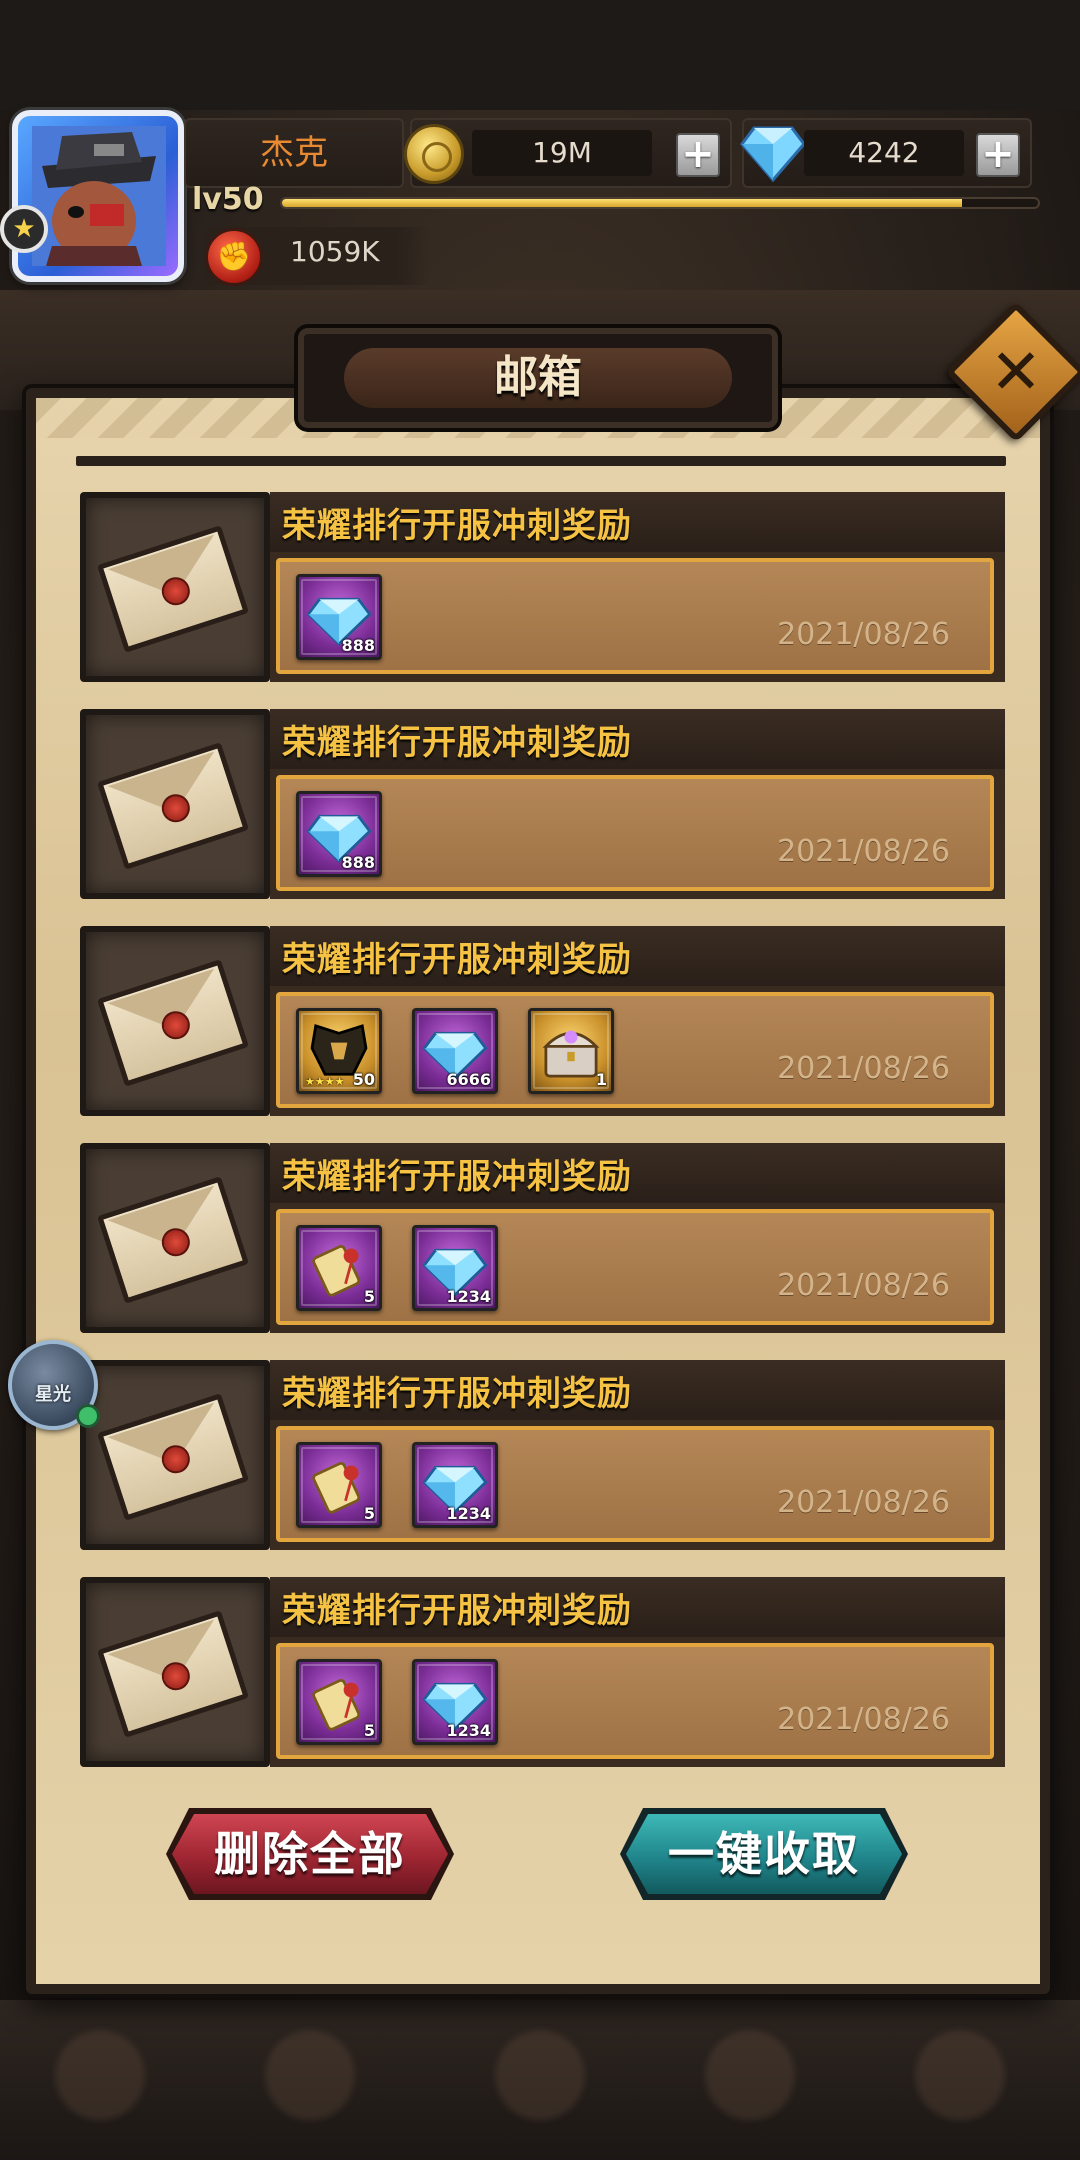 Image resolution: width=1080 pixels, height=2160 pixels. Describe the element at coordinates (325, 1081) in the screenshot. I see `item-stars: ★★★★` at that location.